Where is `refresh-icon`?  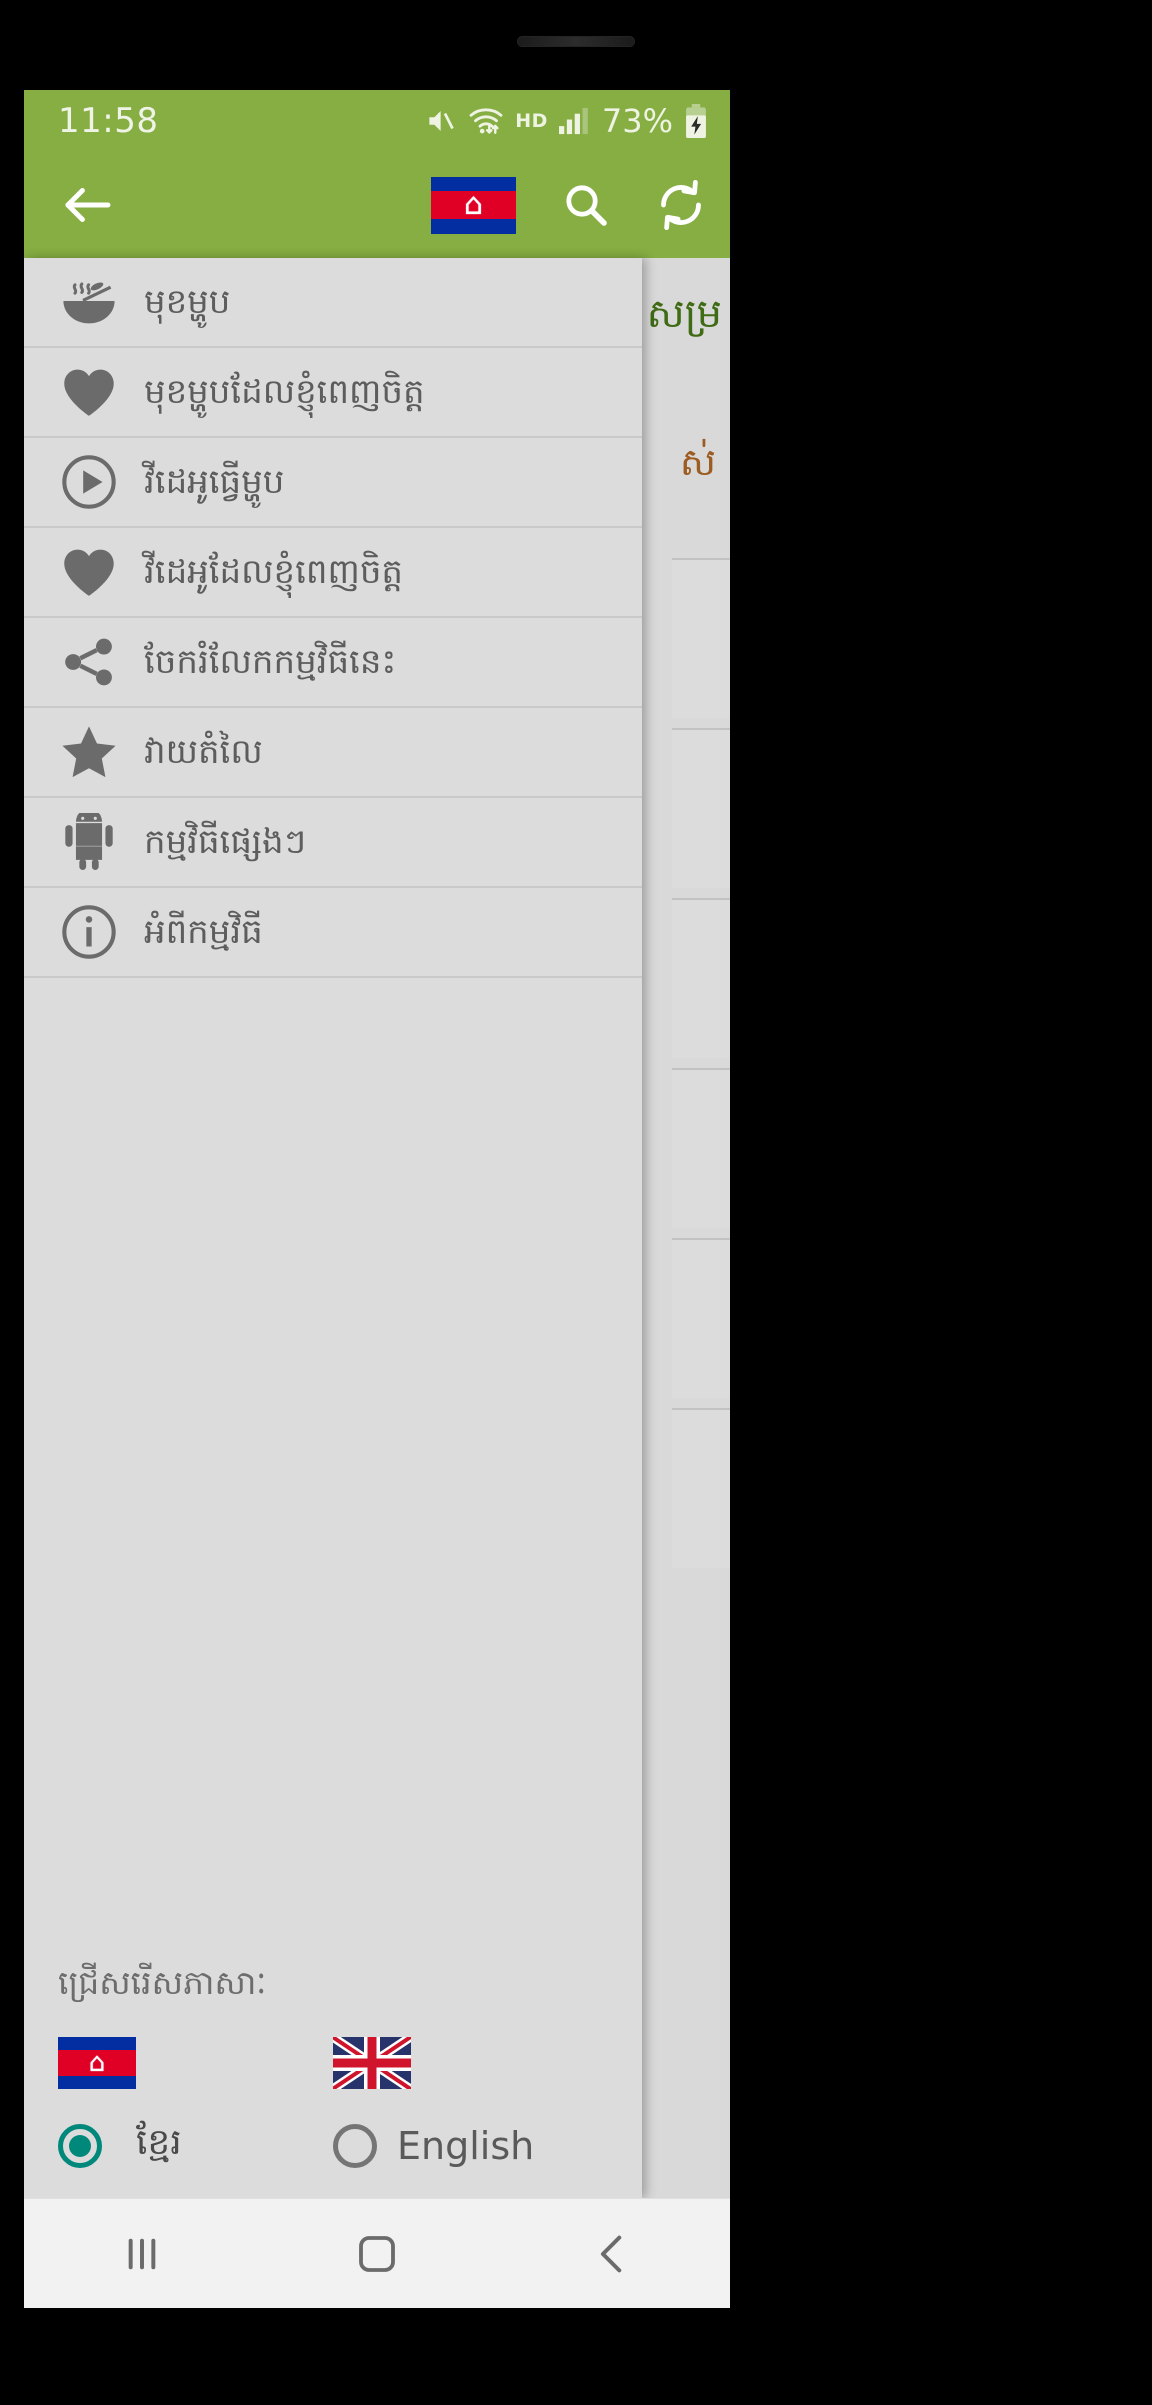 refresh-icon is located at coordinates (681, 205).